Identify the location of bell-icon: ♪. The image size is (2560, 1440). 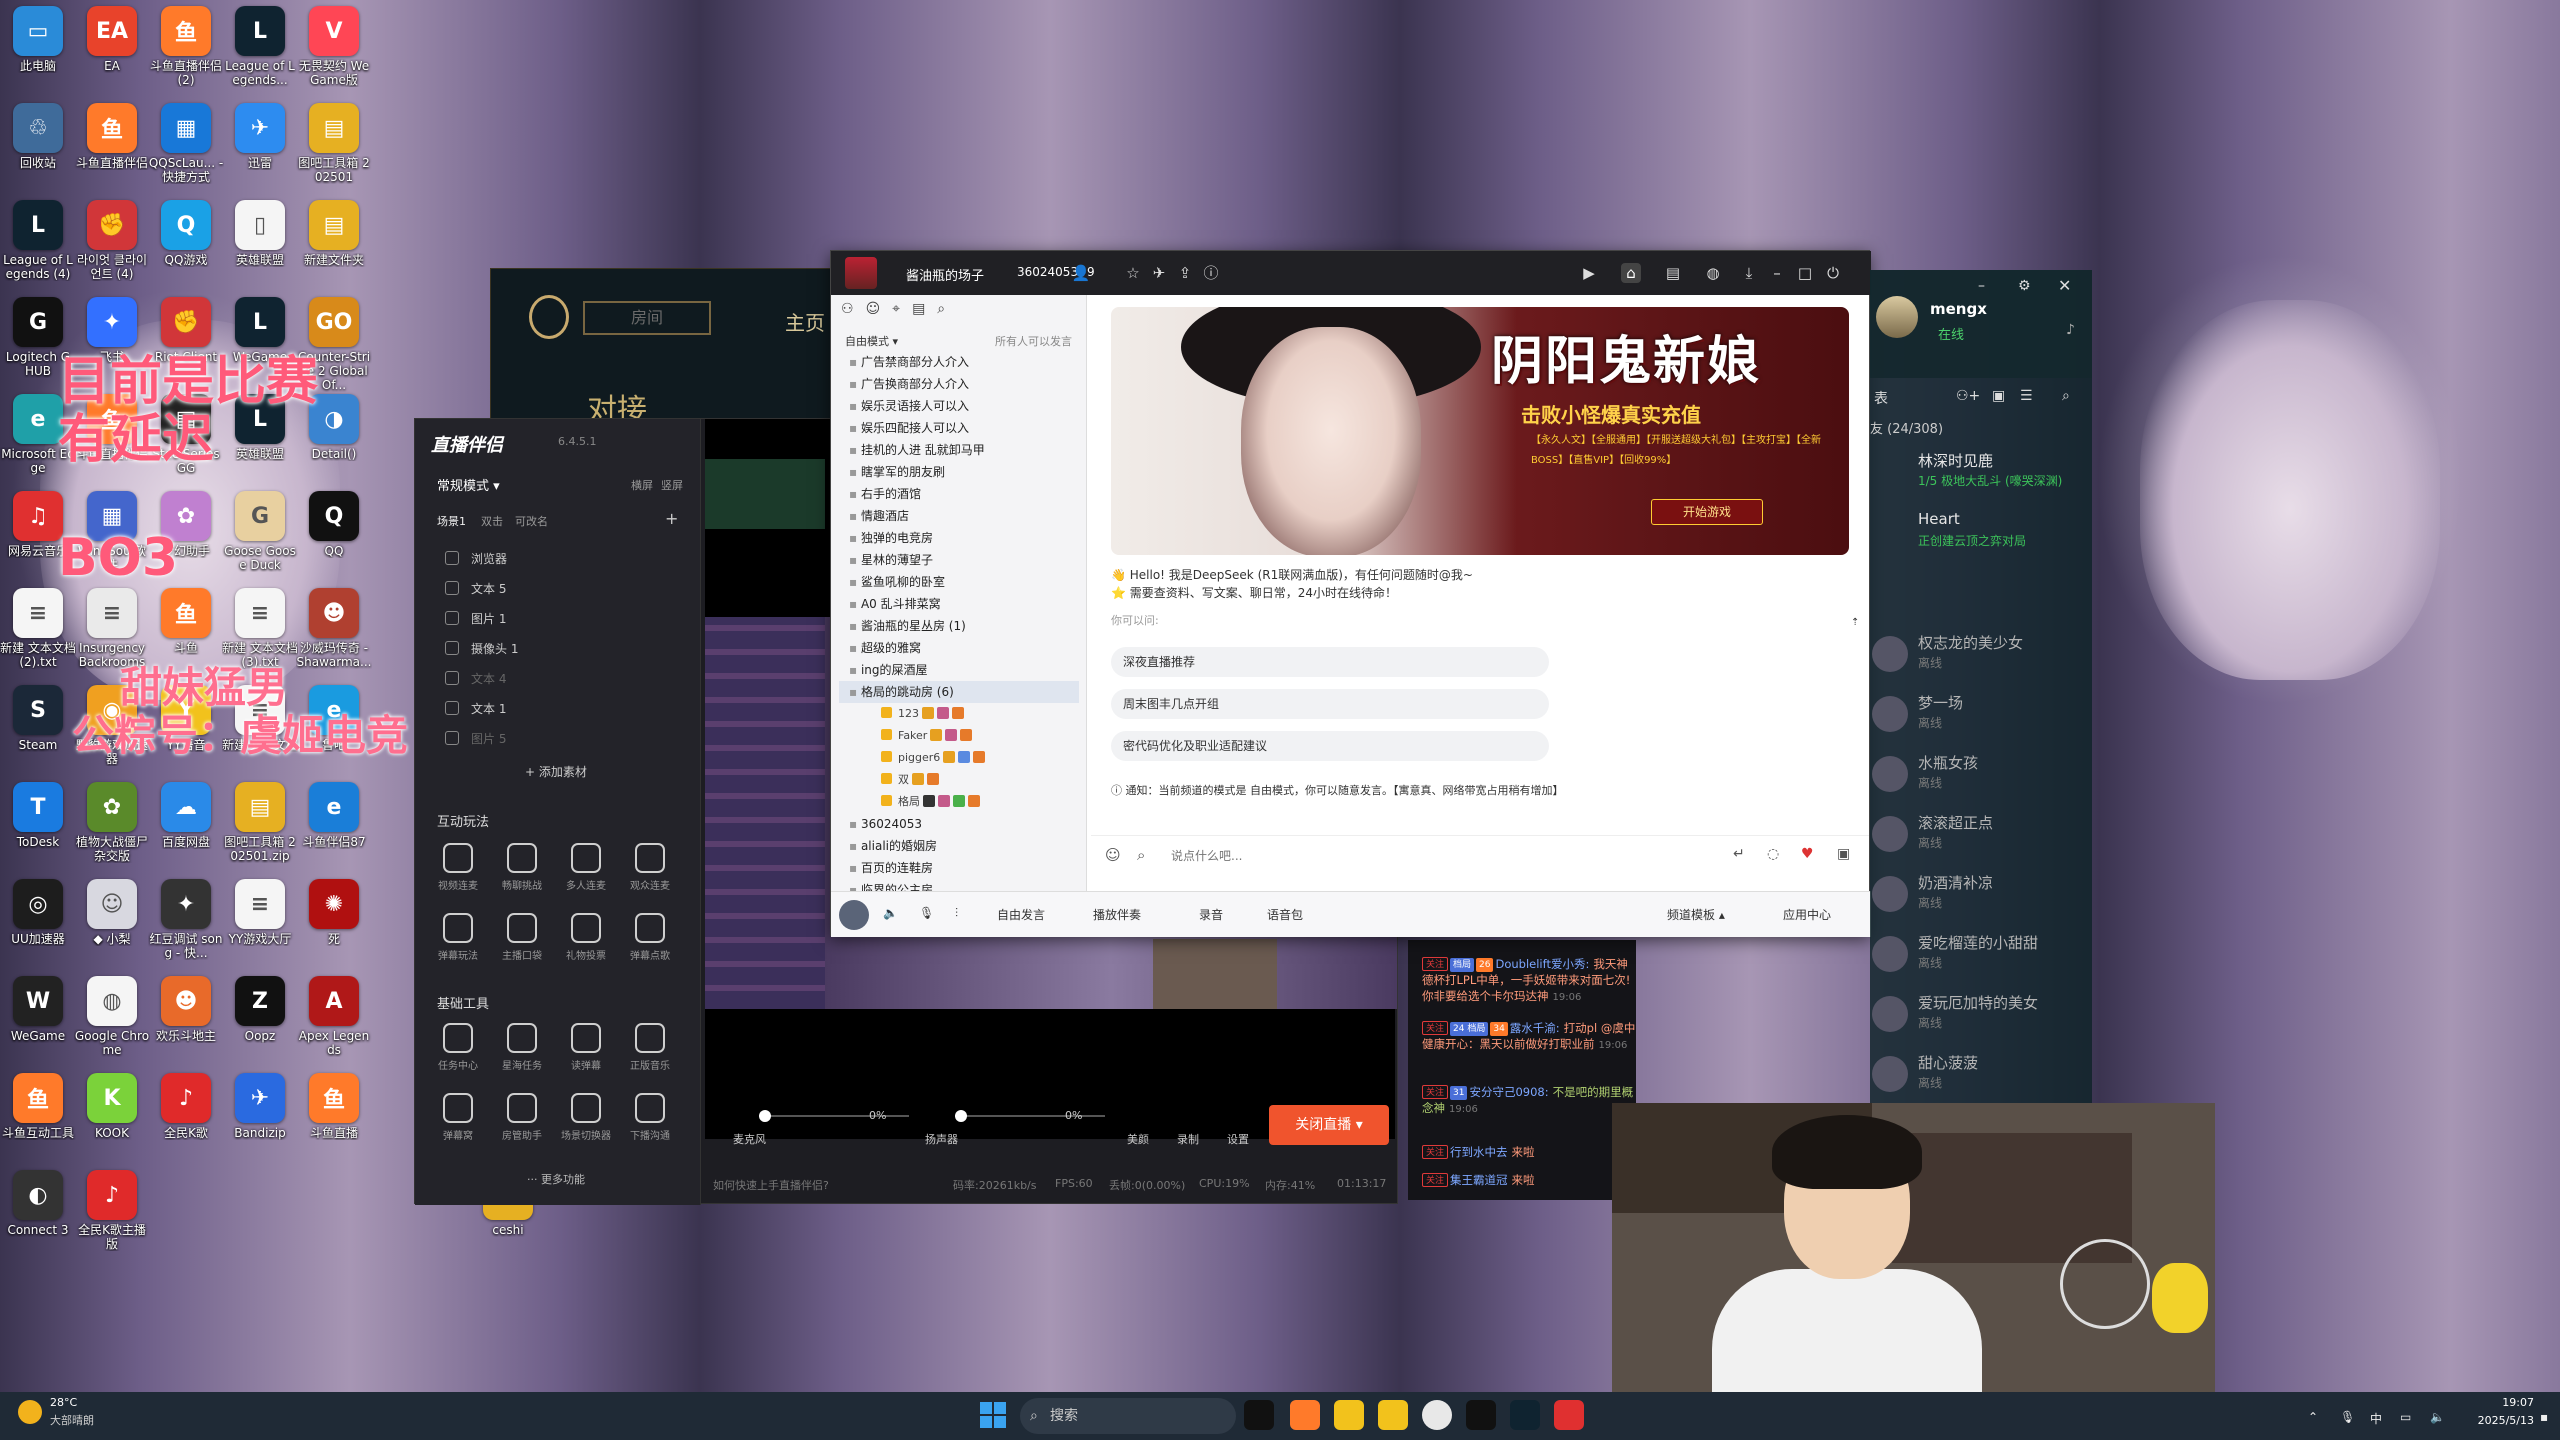
(2070, 330).